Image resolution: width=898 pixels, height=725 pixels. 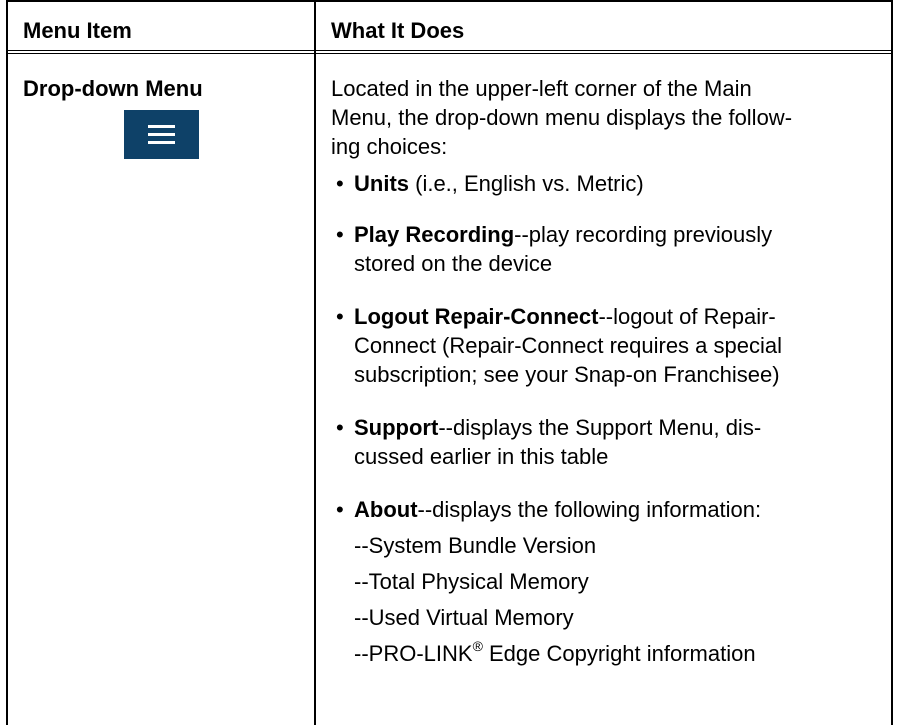 What do you see at coordinates (471, 581) in the screenshot?
I see `about-item: --Total Physical Memory` at bounding box center [471, 581].